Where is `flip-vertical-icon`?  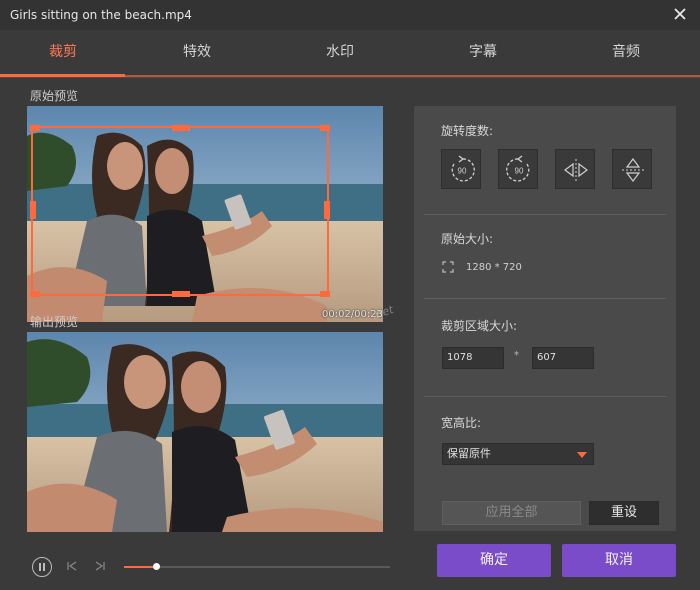 flip-vertical-icon is located at coordinates (633, 170).